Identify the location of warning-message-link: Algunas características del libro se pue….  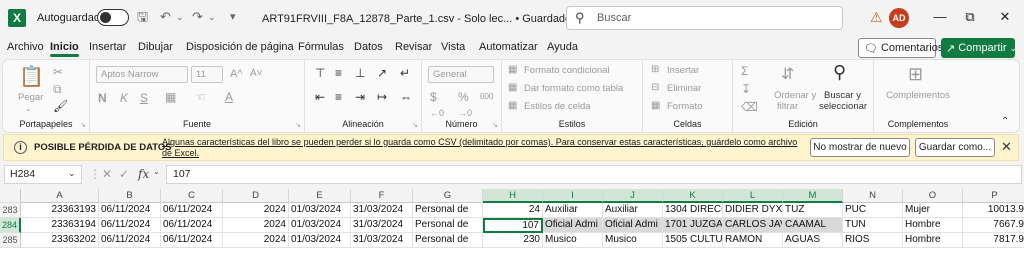
(482, 148).